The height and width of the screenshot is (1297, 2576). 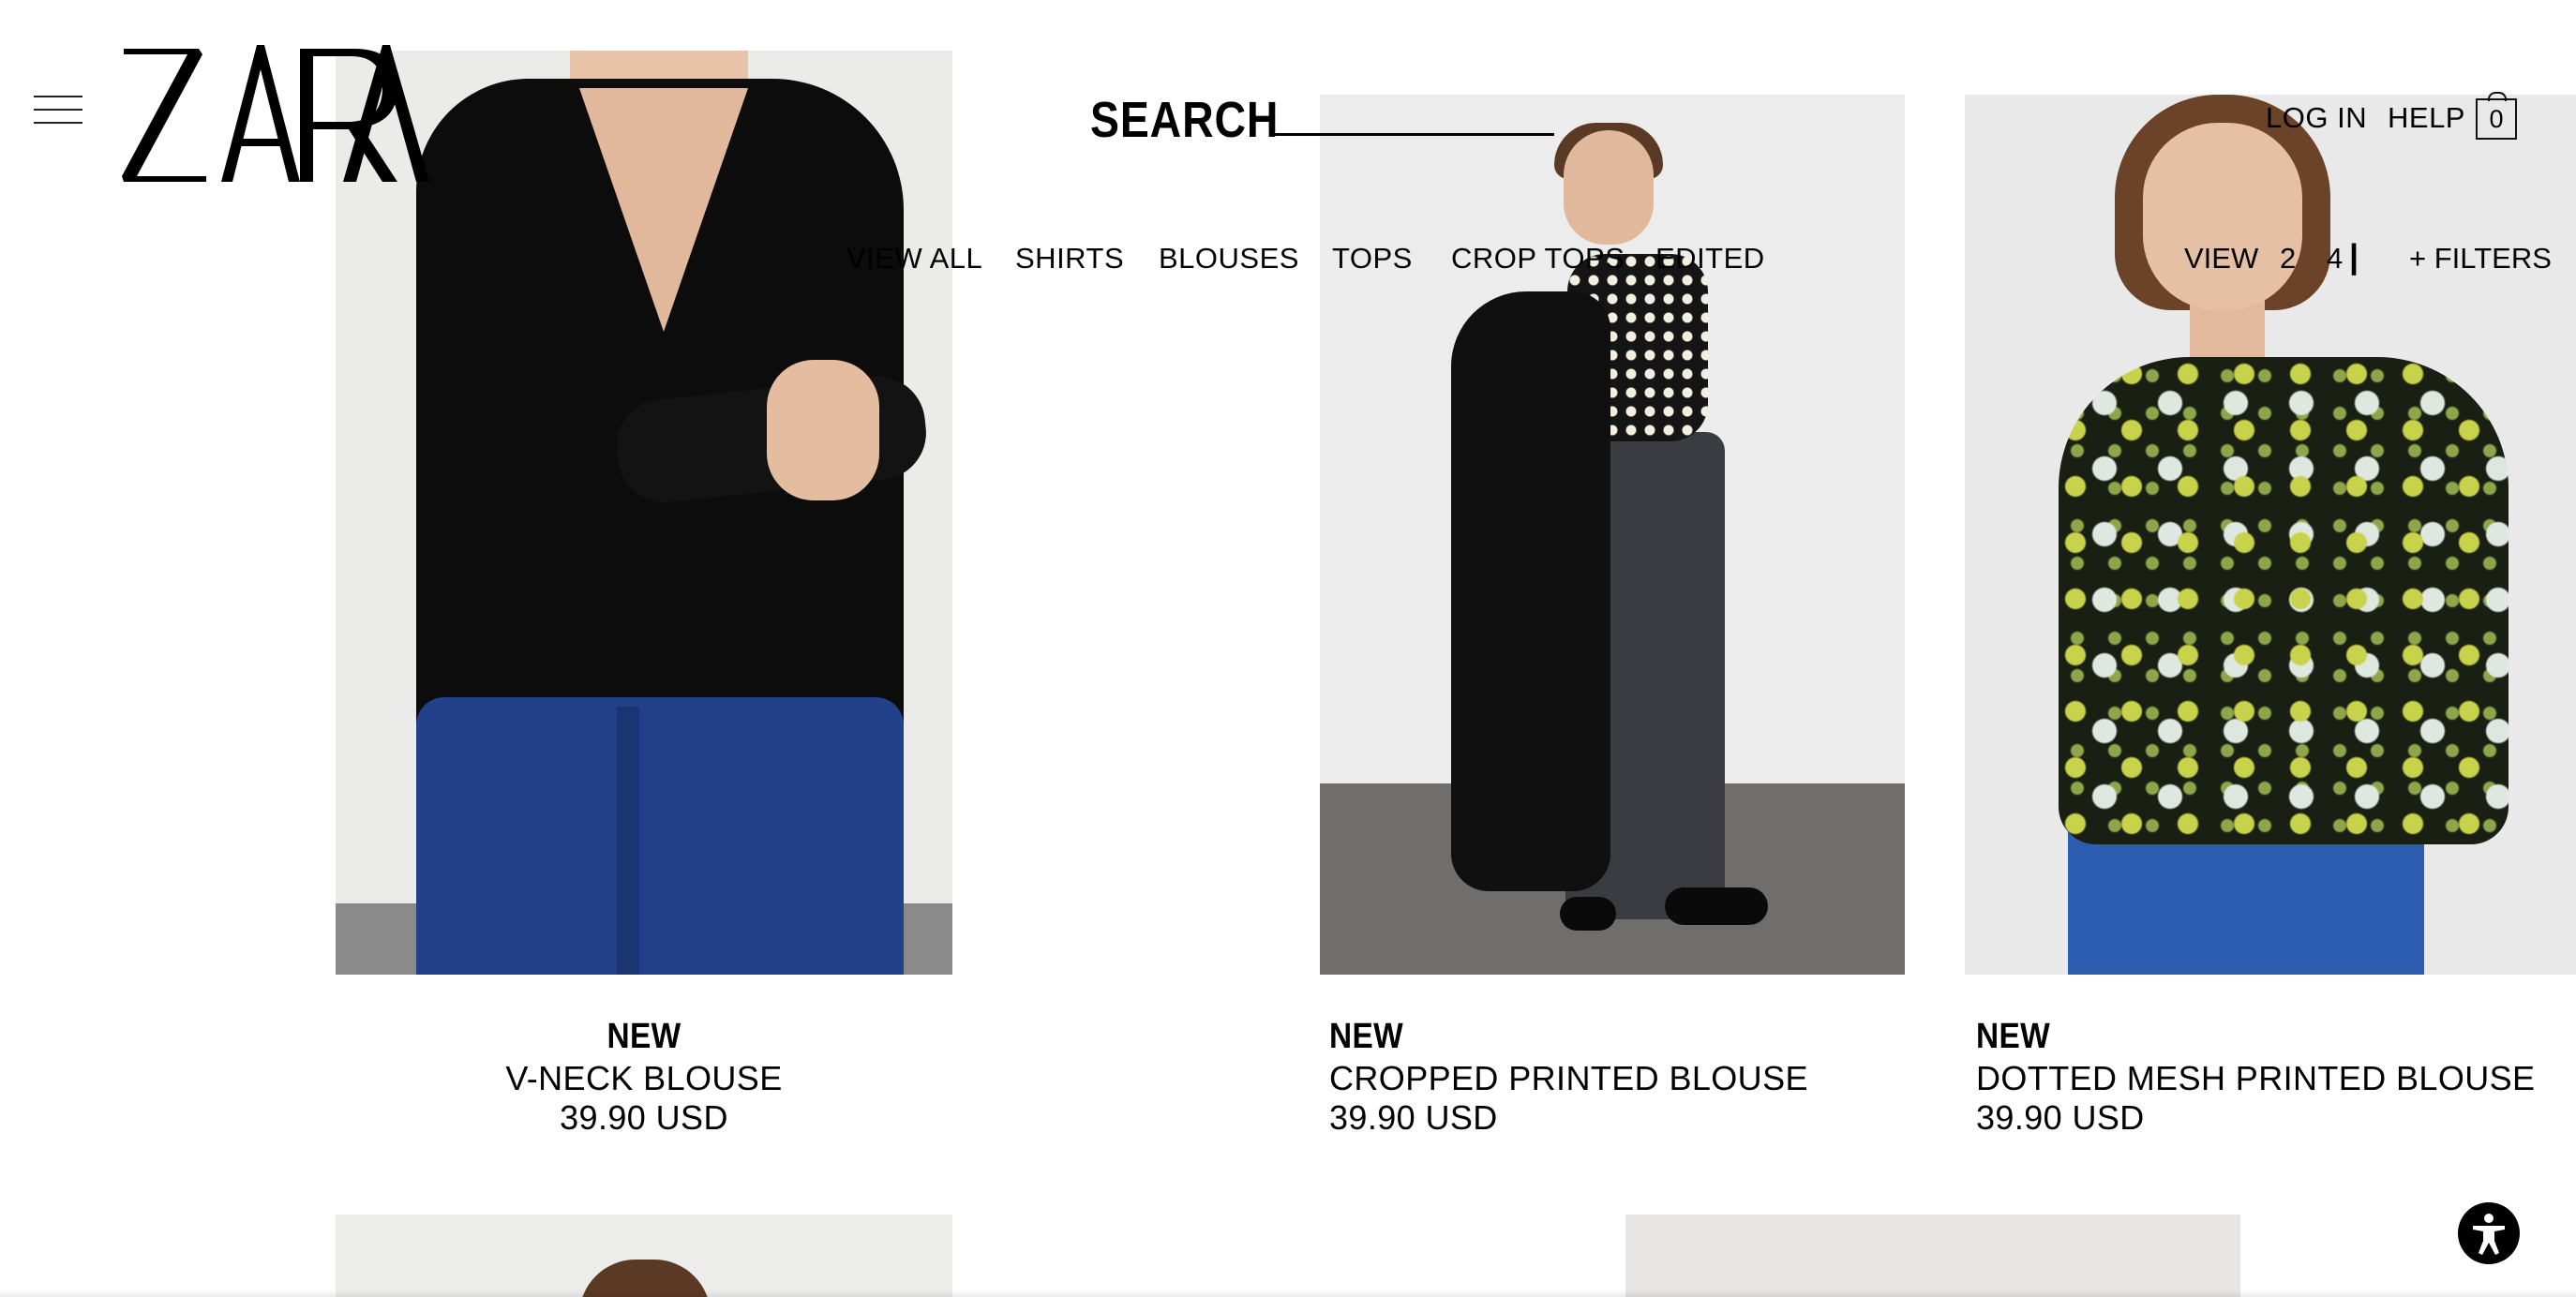 I want to click on product-name: CROPPED PRINTED BLOUSE, so click(x=1629, y=1078).